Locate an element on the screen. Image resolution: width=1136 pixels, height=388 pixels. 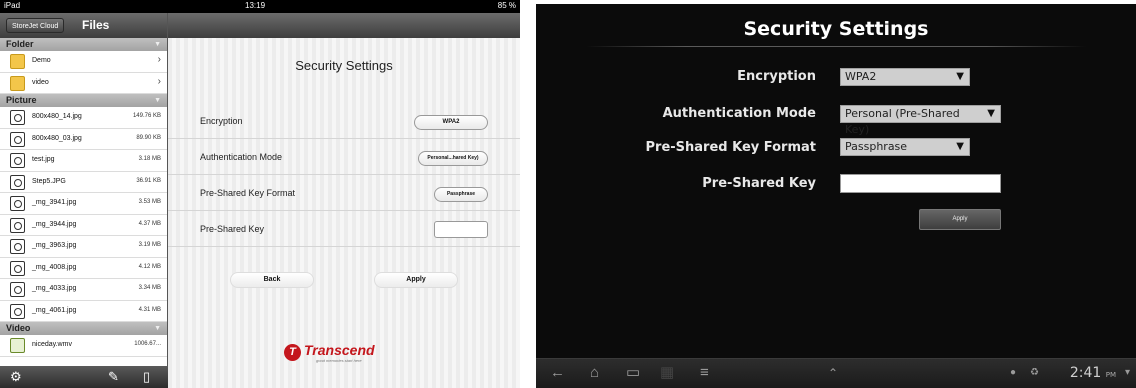
encryption-select: WPA2 ▼ is located at coordinates (905, 77).